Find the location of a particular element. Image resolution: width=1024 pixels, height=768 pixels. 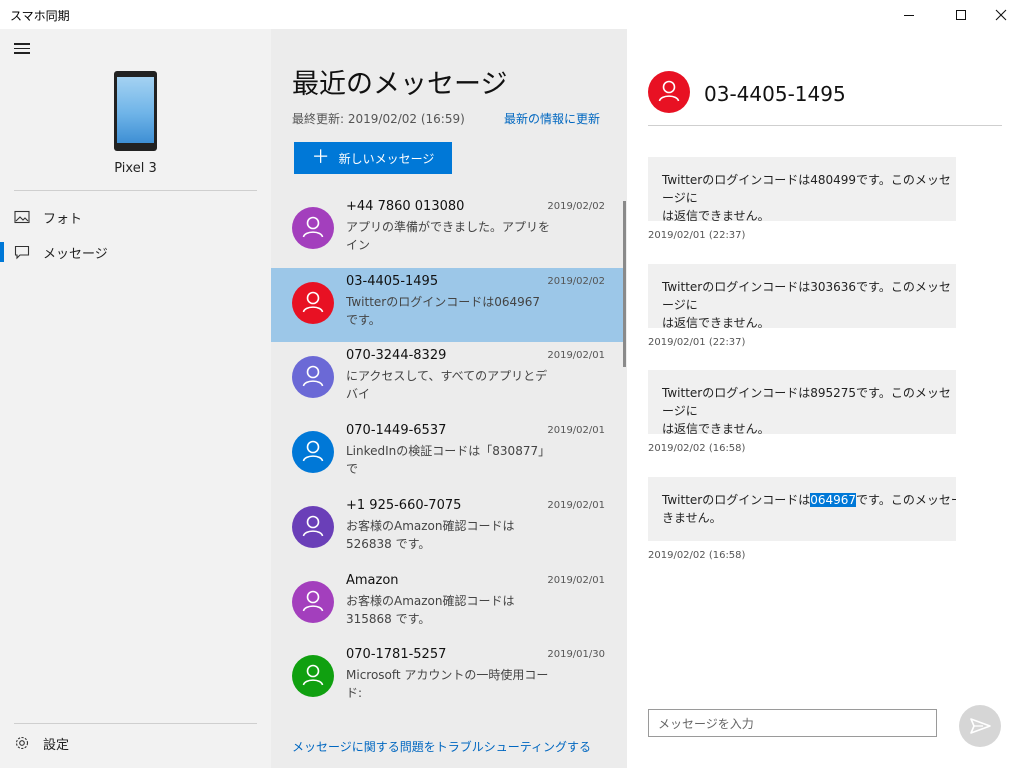

sidebar-divider is located at coordinates (135, 190).